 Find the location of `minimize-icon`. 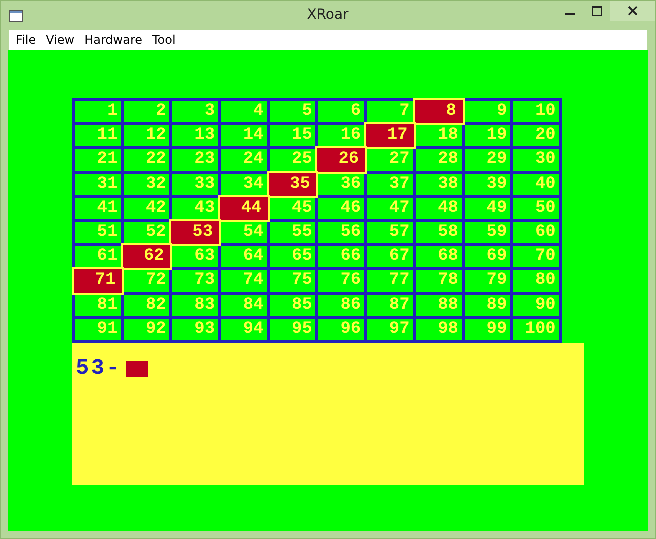

minimize-icon is located at coordinates (569, 14).